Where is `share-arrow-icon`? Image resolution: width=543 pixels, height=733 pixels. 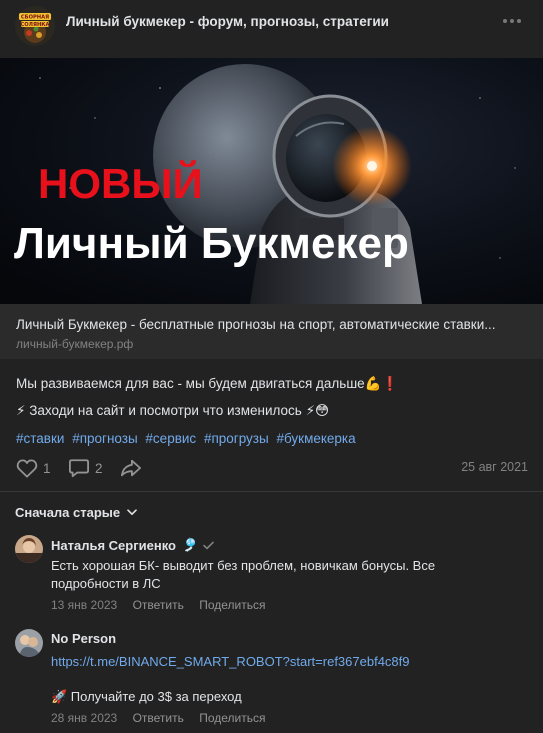 share-arrow-icon is located at coordinates (131, 468).